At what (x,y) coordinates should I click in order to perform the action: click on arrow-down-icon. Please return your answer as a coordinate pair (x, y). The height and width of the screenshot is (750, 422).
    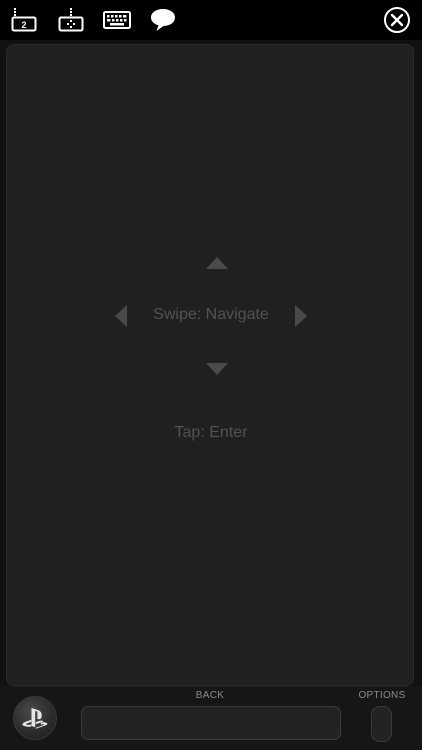
    Looking at the image, I should click on (217, 369).